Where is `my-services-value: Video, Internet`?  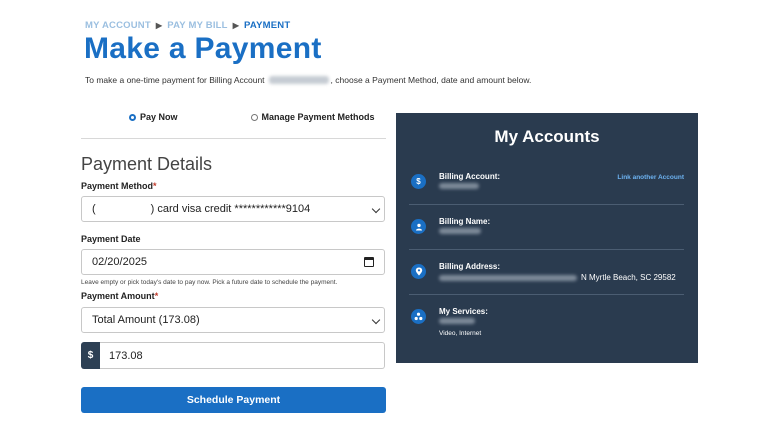 my-services-value: Video, Internet is located at coordinates (460, 333).